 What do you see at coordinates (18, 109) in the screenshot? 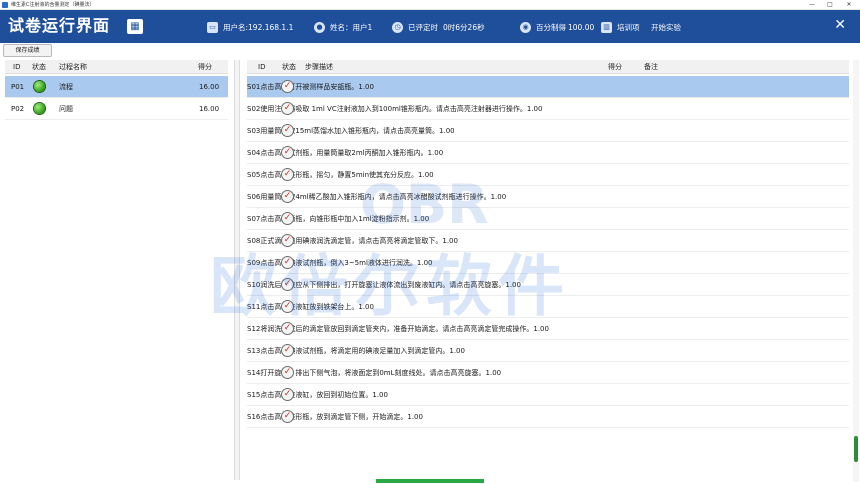
I see `process-id: P02` at bounding box center [18, 109].